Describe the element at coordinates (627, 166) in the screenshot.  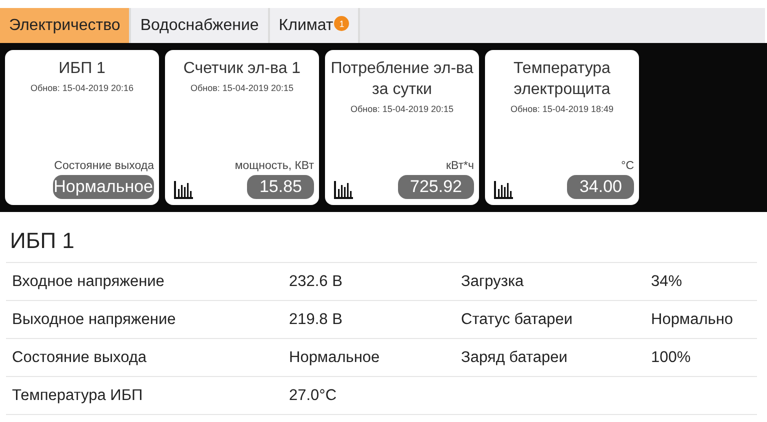
I see `unit-label: °C` at that location.